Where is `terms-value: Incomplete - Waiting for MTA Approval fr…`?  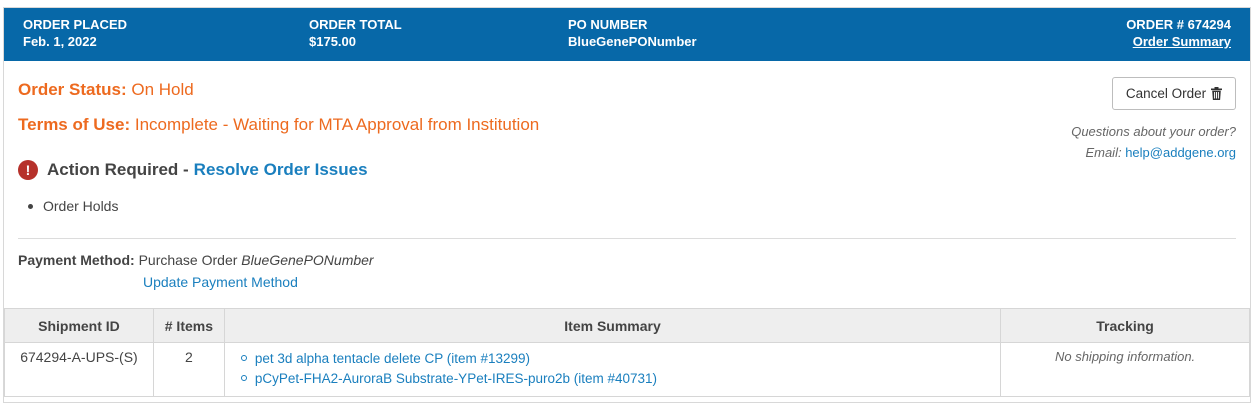
terms-value: Incomplete - Waiting for MTA Approval fr… is located at coordinates (337, 124).